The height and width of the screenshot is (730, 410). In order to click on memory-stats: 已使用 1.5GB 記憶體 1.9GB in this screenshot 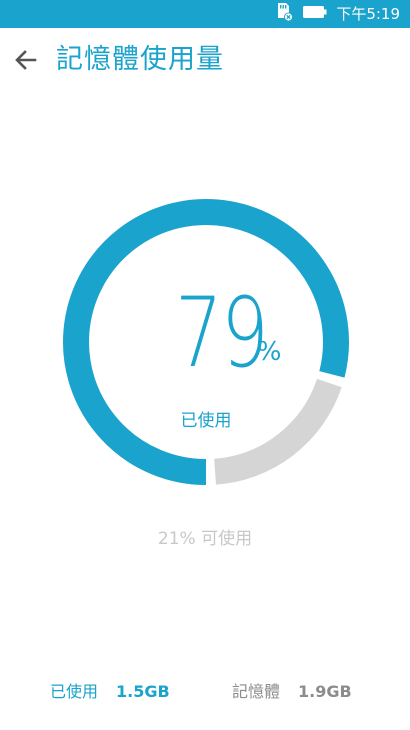, I will do `click(205, 692)`.